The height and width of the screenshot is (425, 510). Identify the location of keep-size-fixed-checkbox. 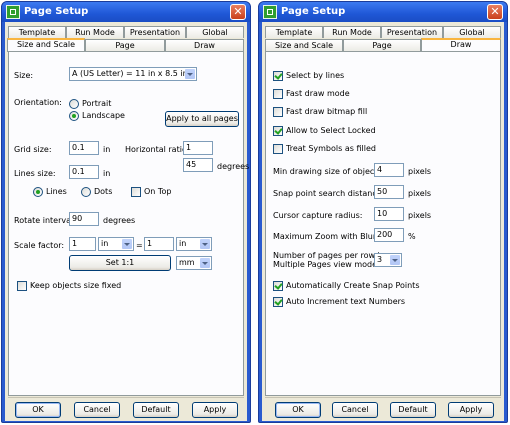
(22, 286).